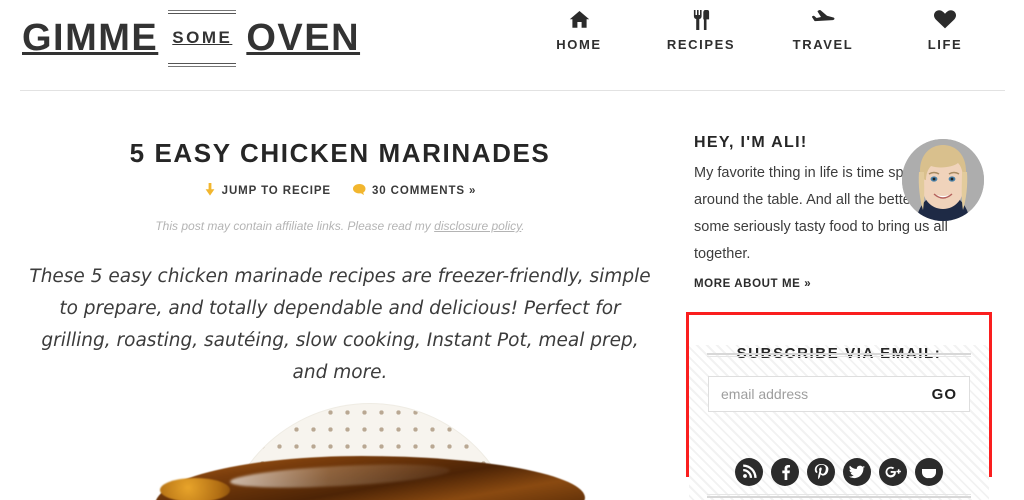 The image size is (1024, 500). Describe the element at coordinates (839, 472) in the screenshot. I see `social-links` at that location.